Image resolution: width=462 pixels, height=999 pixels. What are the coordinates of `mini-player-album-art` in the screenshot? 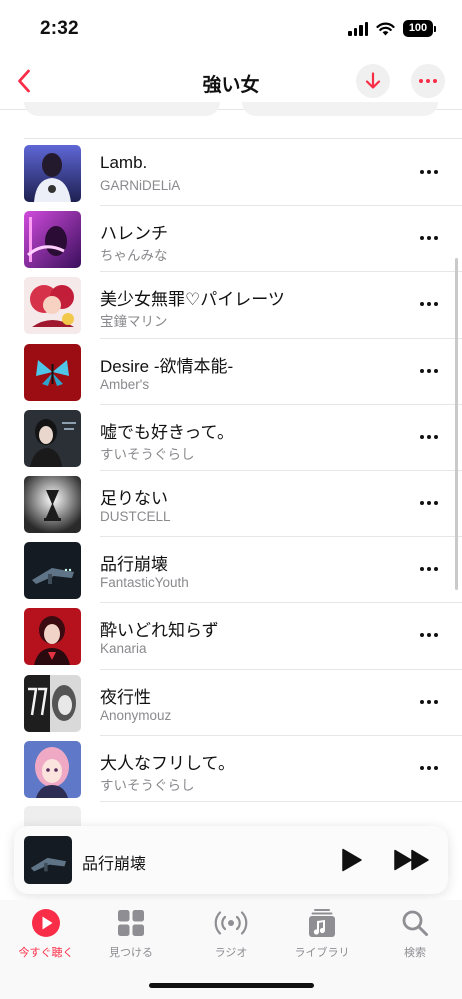 It's located at (48, 860).